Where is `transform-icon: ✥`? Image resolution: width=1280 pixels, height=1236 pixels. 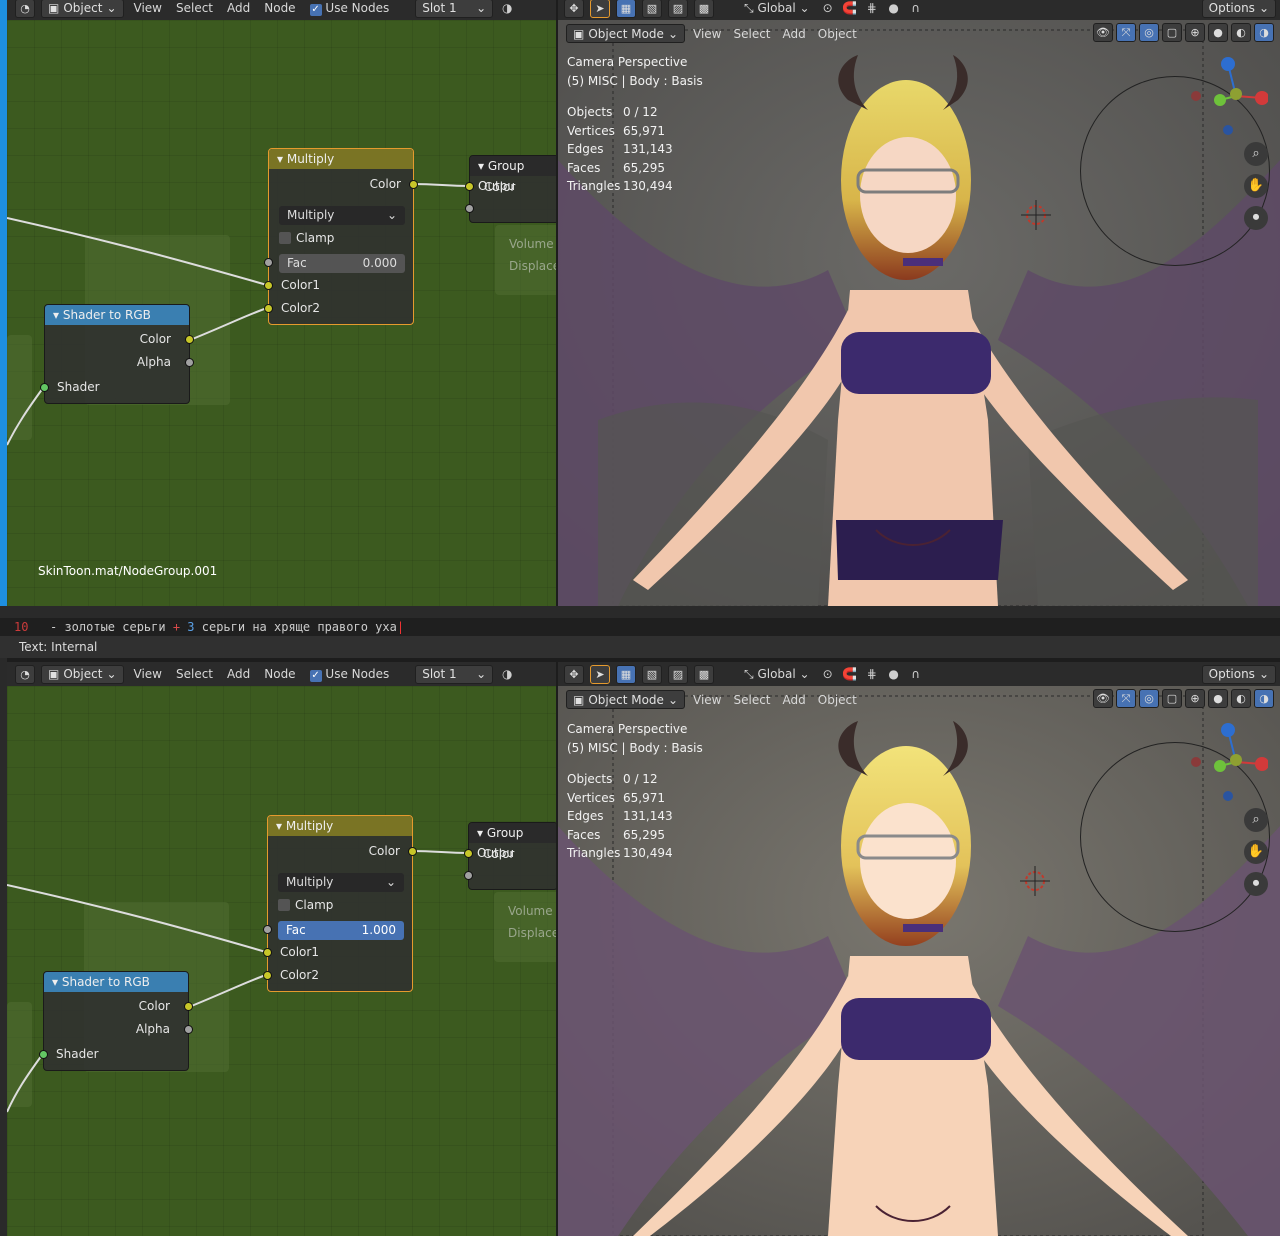
transform-icon: ✥ is located at coordinates (574, 674).